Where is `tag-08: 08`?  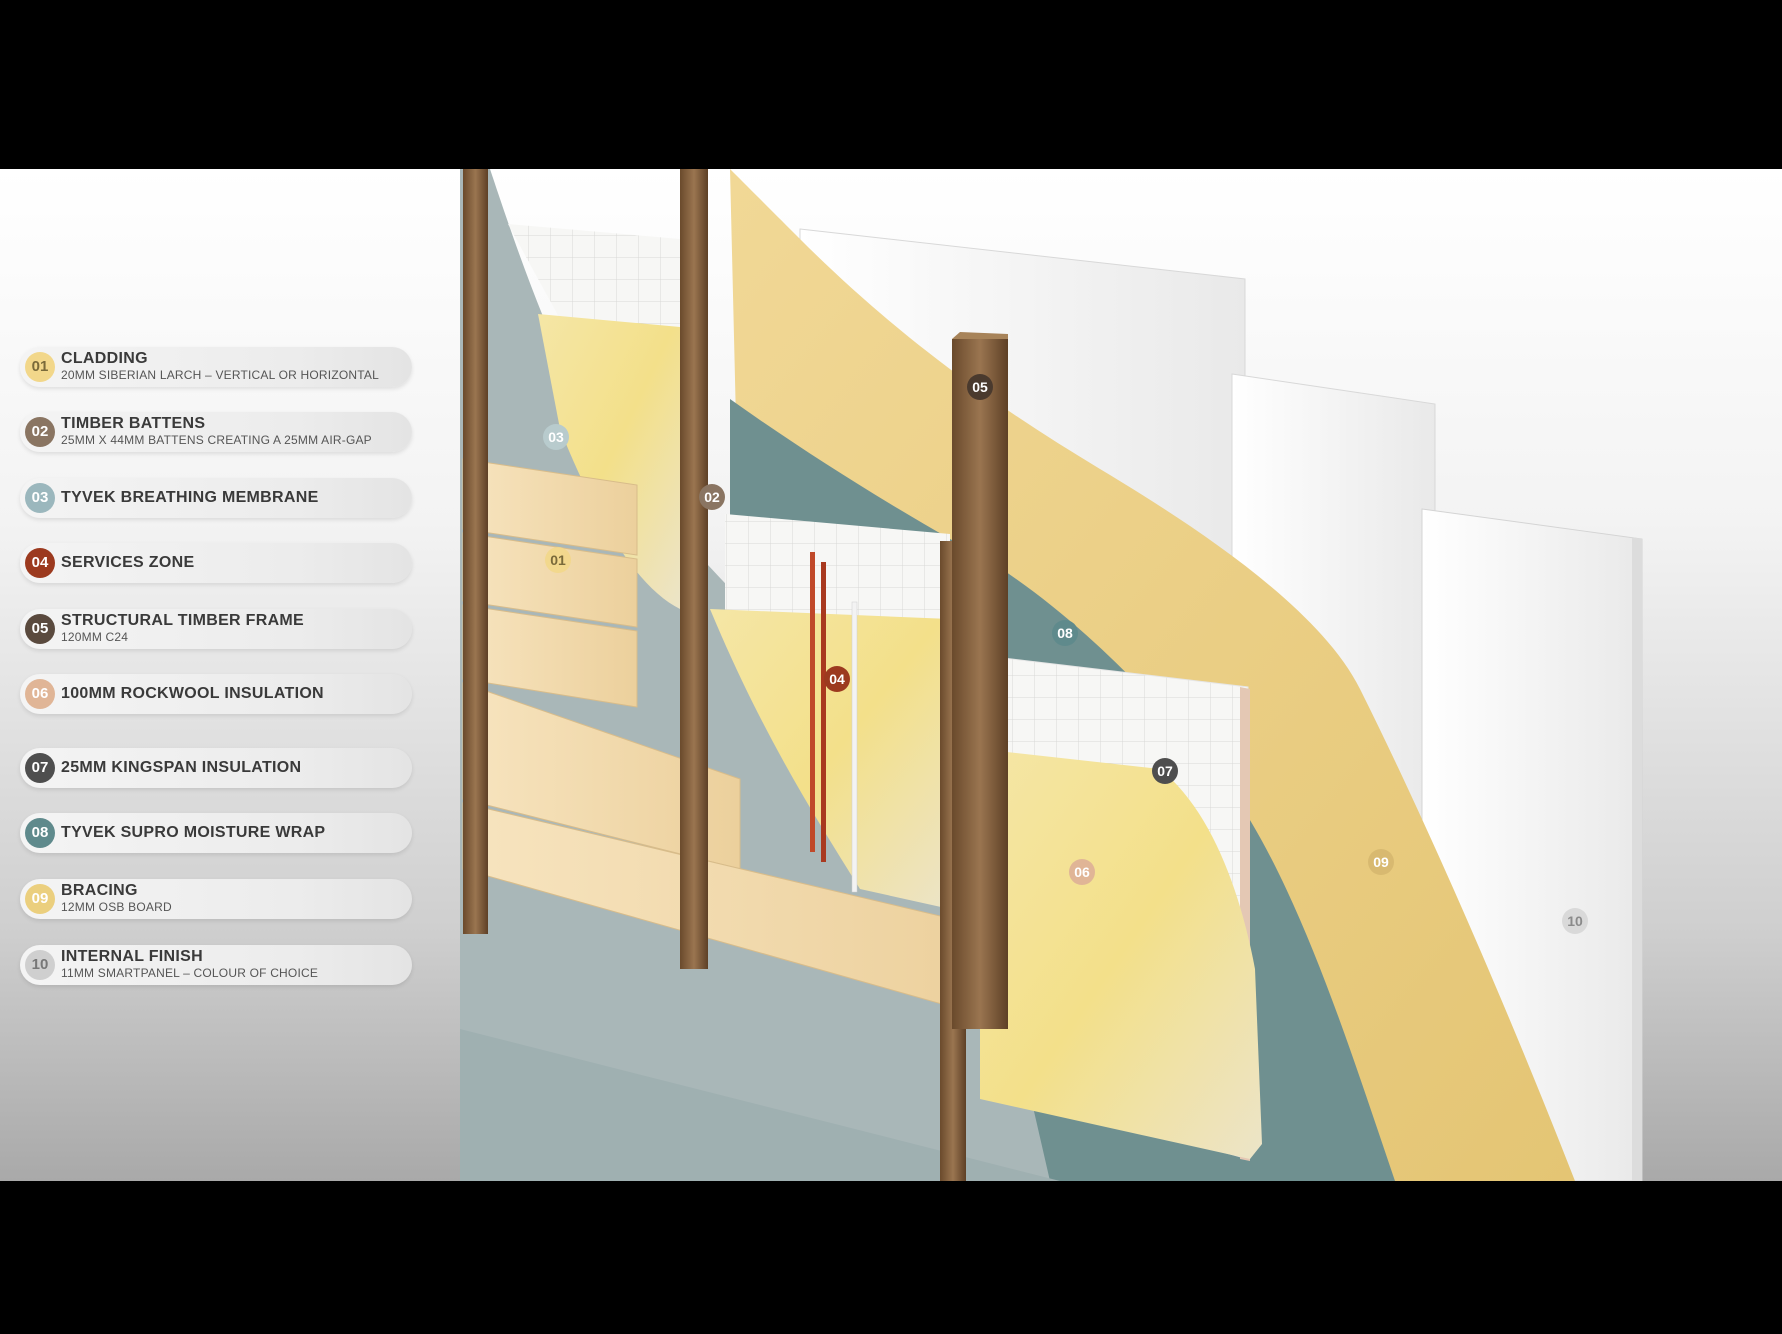 tag-08: 08 is located at coordinates (1065, 633).